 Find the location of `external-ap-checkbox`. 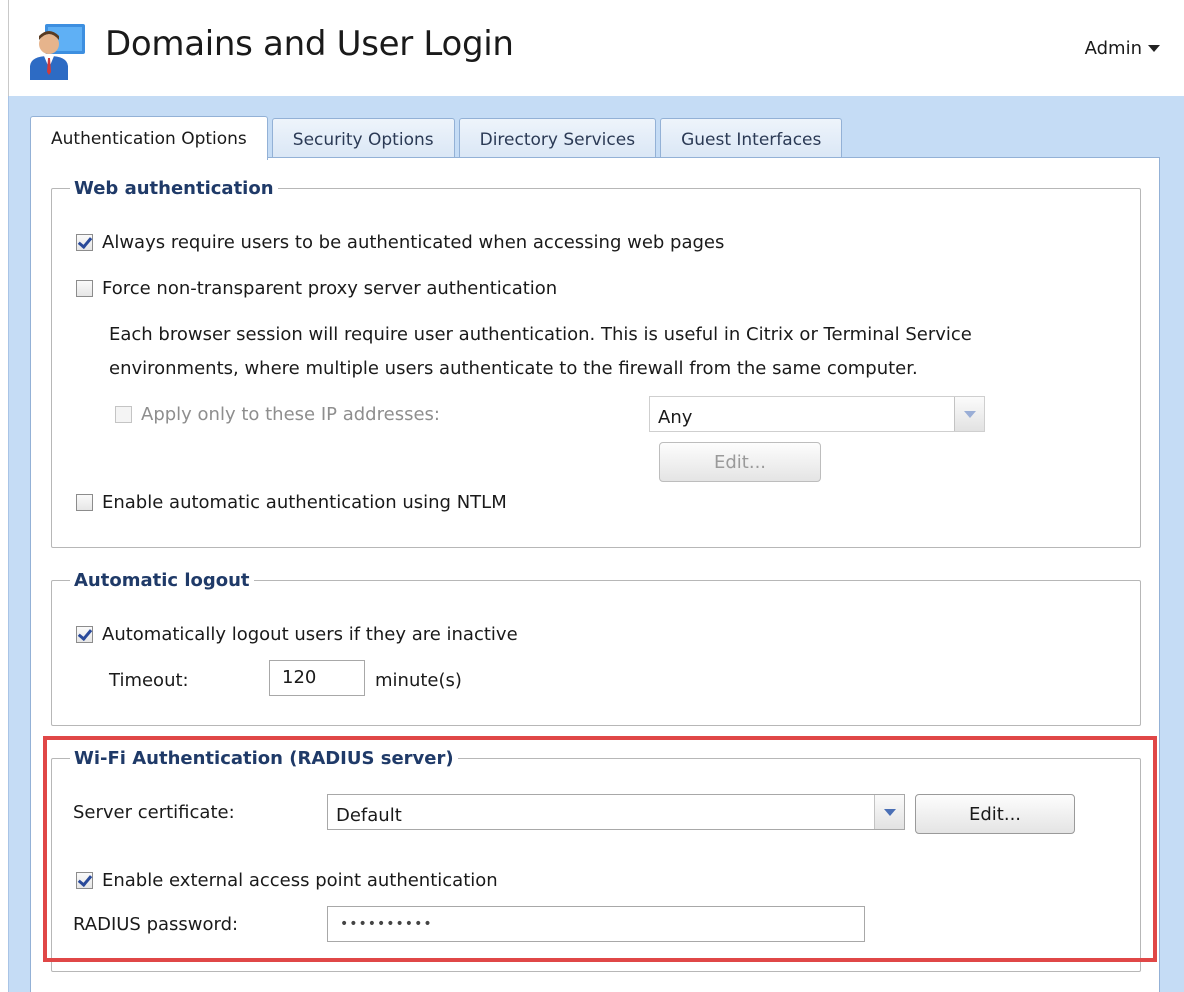

external-ap-checkbox is located at coordinates (84, 880).